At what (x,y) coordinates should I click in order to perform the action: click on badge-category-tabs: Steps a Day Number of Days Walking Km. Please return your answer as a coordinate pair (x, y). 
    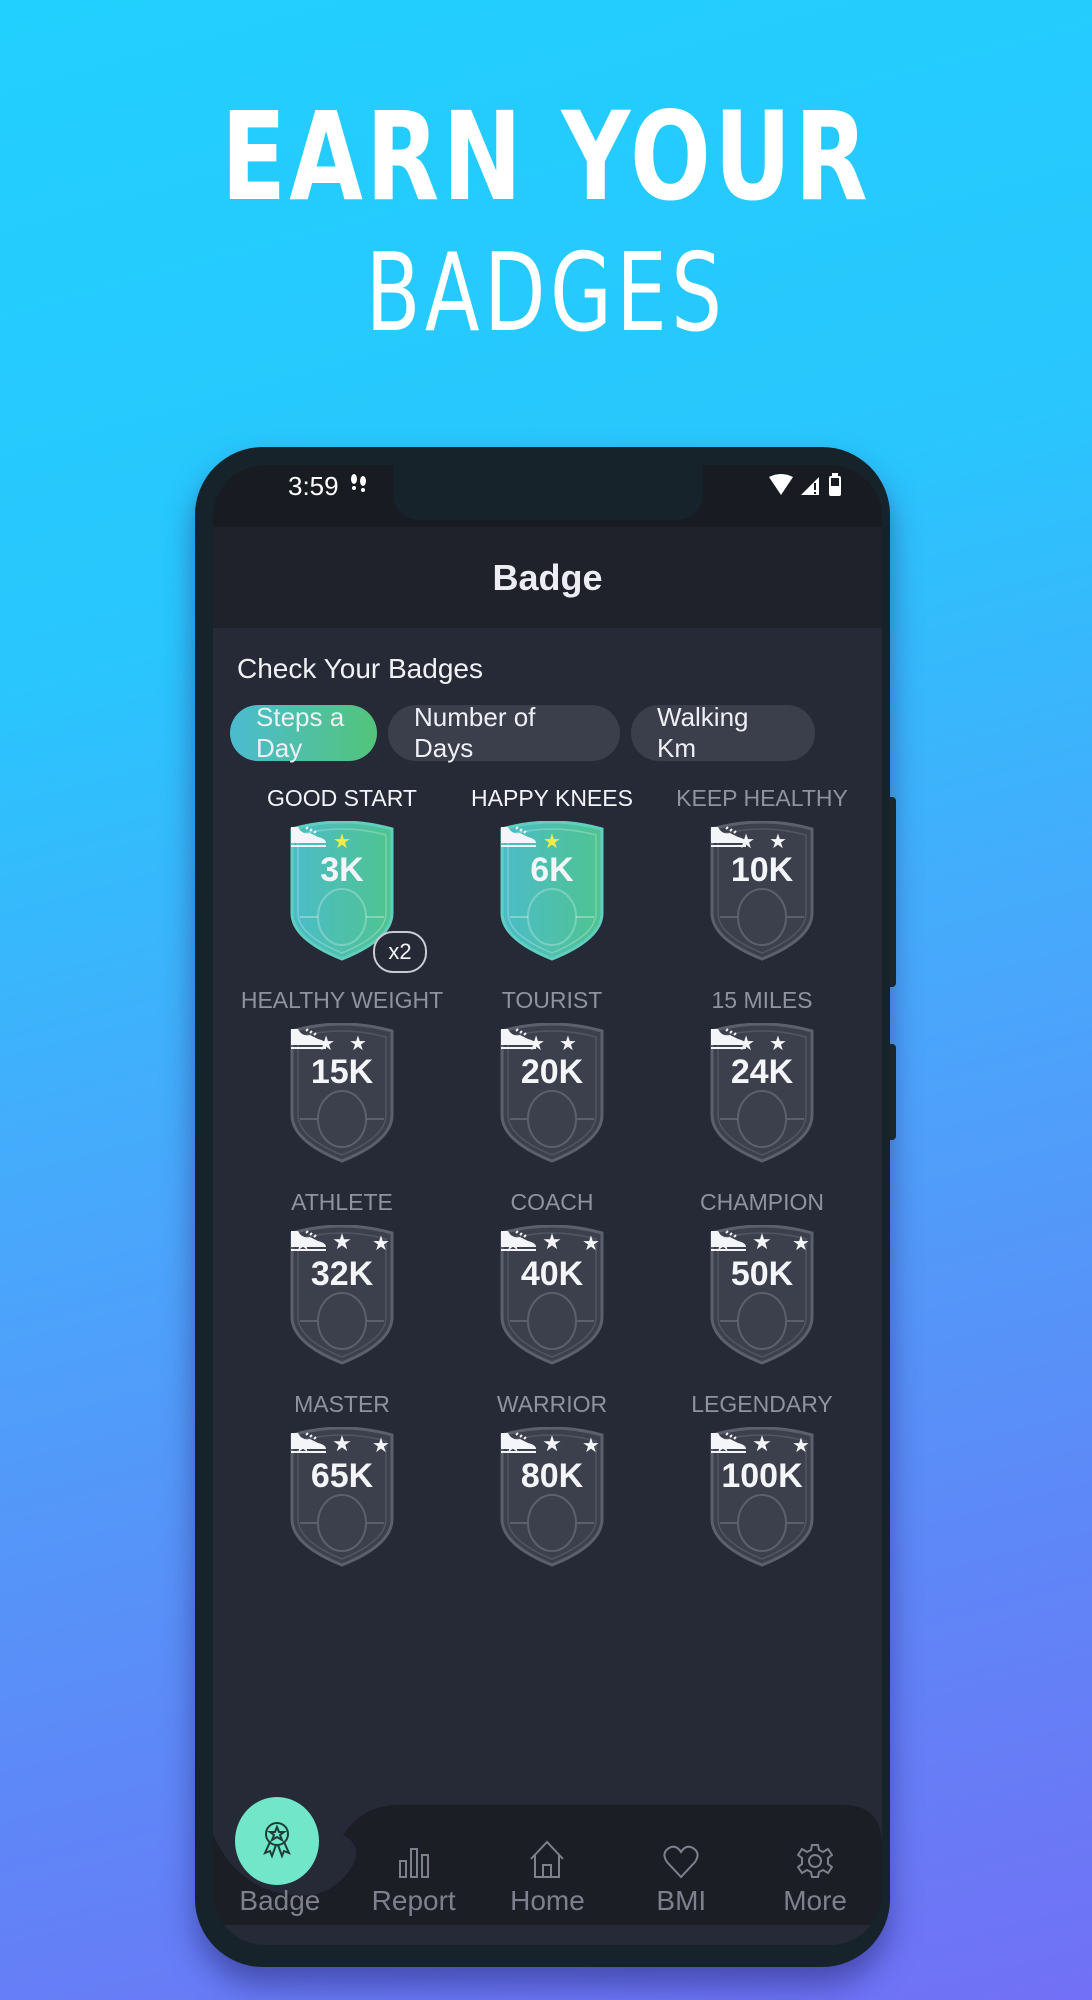
    Looking at the image, I should click on (522, 732).